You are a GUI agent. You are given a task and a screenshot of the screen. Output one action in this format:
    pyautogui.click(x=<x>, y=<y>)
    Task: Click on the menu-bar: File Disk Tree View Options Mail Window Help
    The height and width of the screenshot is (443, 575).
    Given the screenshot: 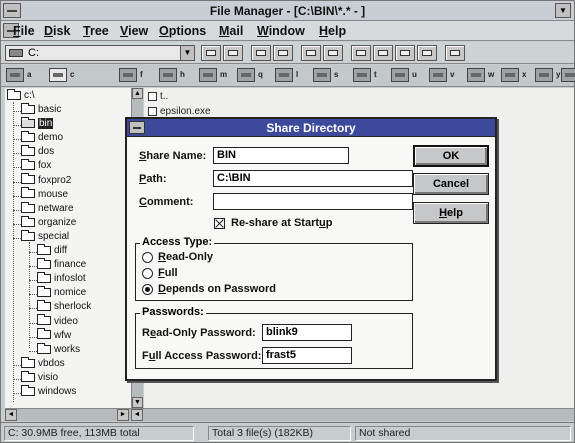 What is the action you would take?
    pyautogui.click(x=287, y=31)
    